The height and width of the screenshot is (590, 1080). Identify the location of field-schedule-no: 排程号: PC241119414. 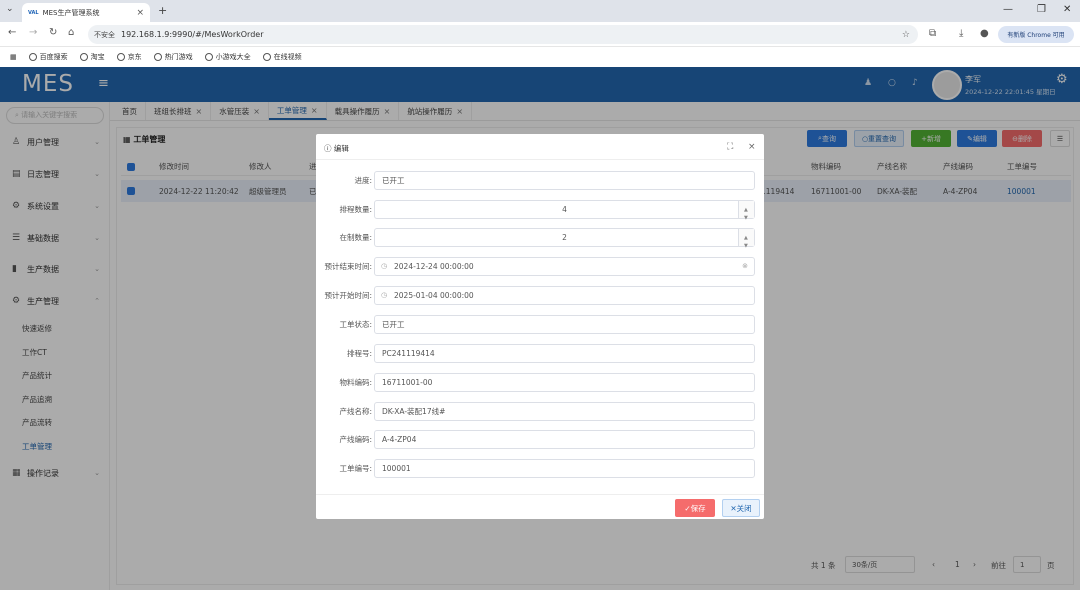
(540, 353).